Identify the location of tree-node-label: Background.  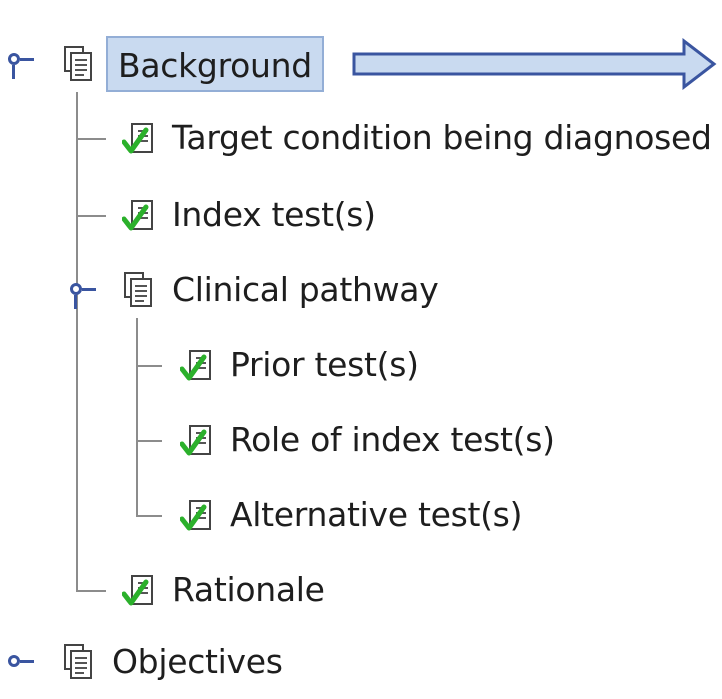
(215, 64).